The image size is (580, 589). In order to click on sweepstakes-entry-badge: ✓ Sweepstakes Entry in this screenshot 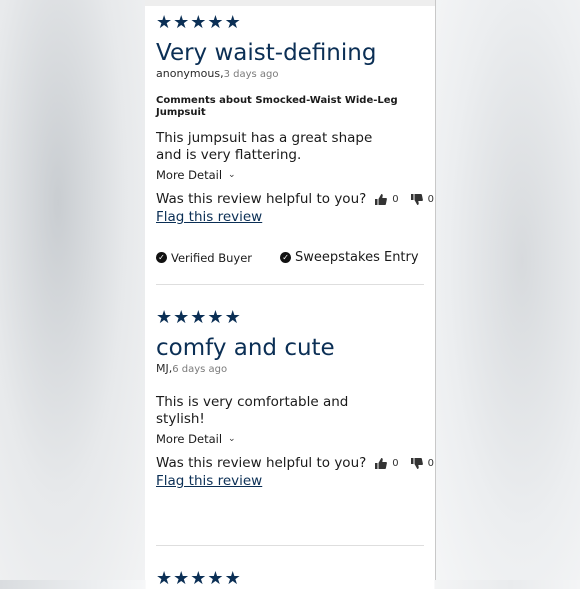, I will do `click(349, 257)`.